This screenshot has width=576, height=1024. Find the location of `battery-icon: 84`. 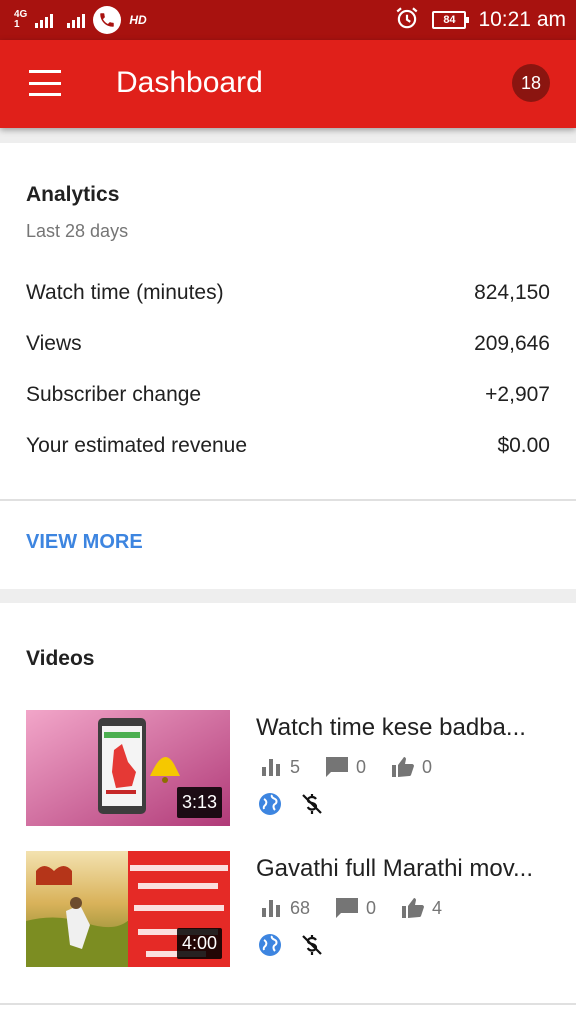

battery-icon: 84 is located at coordinates (451, 20).